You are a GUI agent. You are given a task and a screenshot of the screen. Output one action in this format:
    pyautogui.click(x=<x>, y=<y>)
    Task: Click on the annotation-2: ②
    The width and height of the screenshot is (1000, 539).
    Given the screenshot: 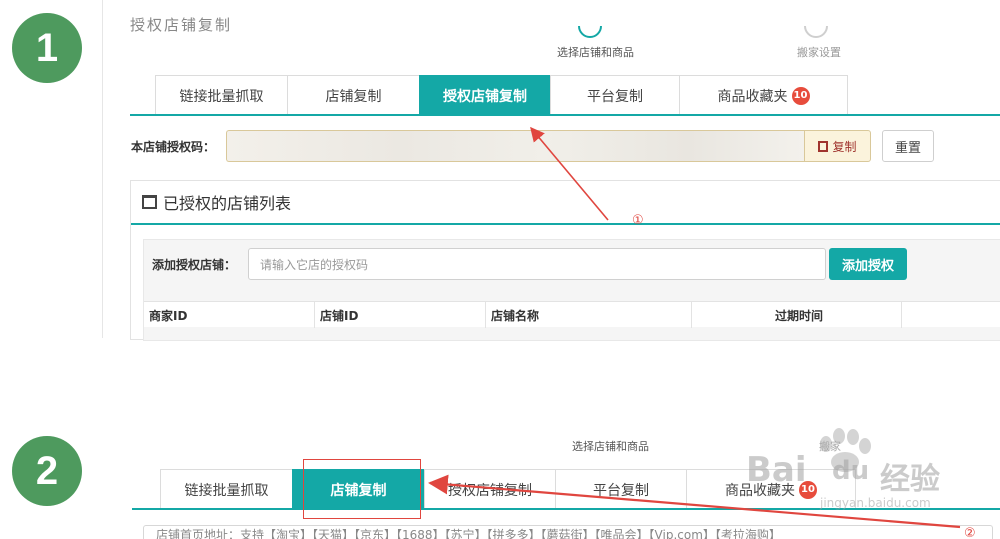 What is the action you would take?
    pyautogui.click(x=970, y=532)
    